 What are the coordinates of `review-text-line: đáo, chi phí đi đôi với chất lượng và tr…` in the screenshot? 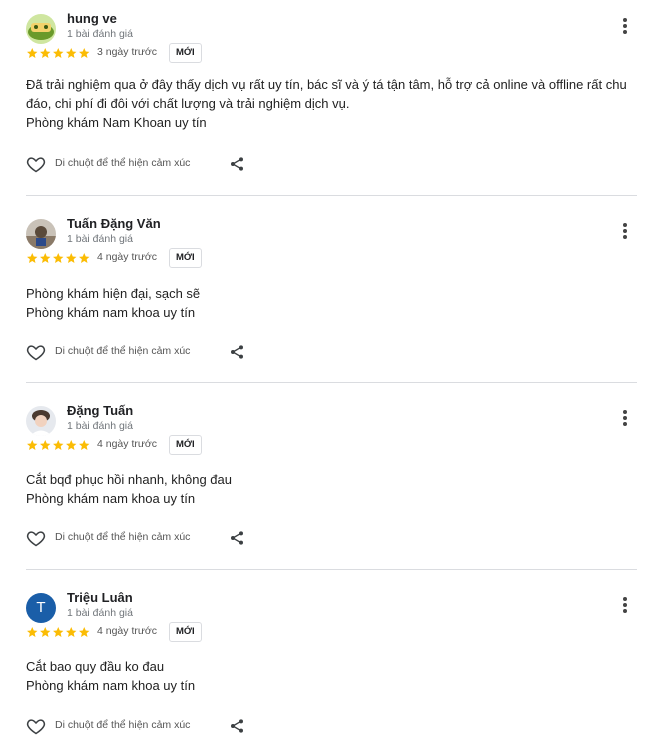 It's located at (188, 103).